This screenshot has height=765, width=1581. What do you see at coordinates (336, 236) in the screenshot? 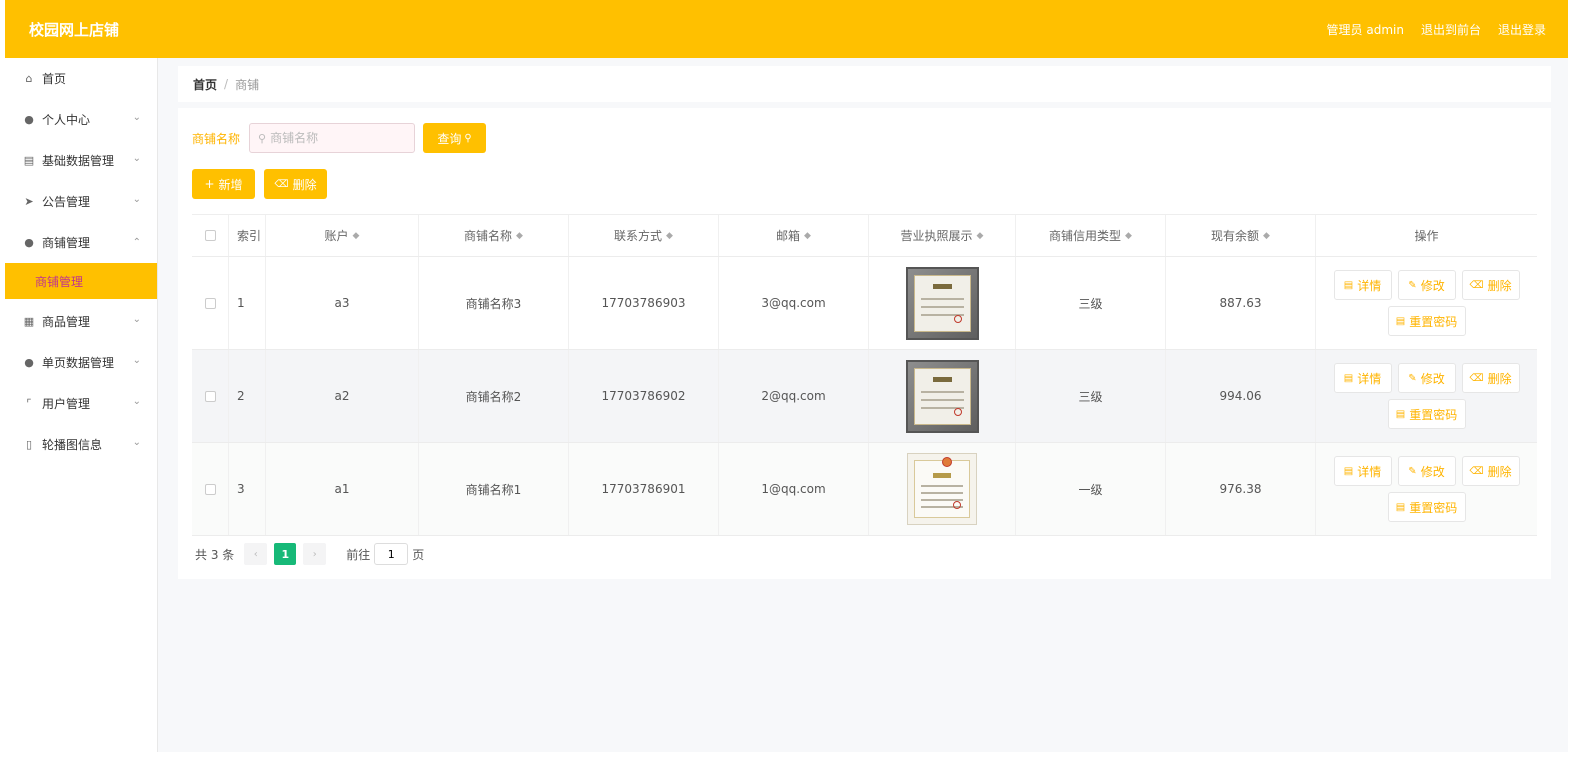
I see `header-account-label: 账户` at bounding box center [336, 236].